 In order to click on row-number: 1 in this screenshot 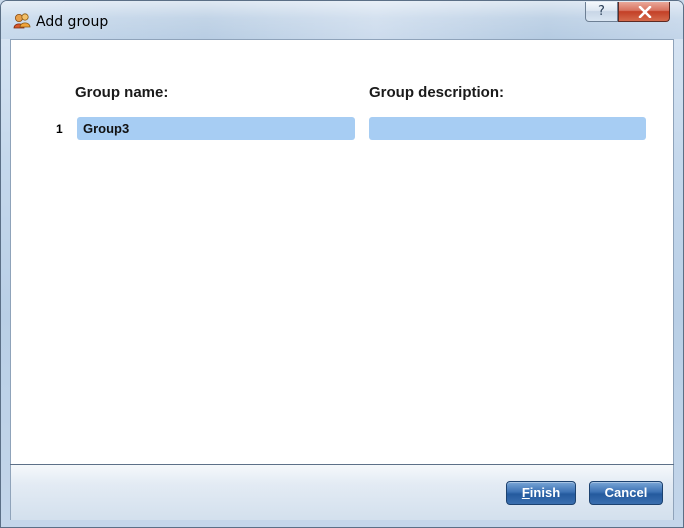, I will do `click(59, 129)`.